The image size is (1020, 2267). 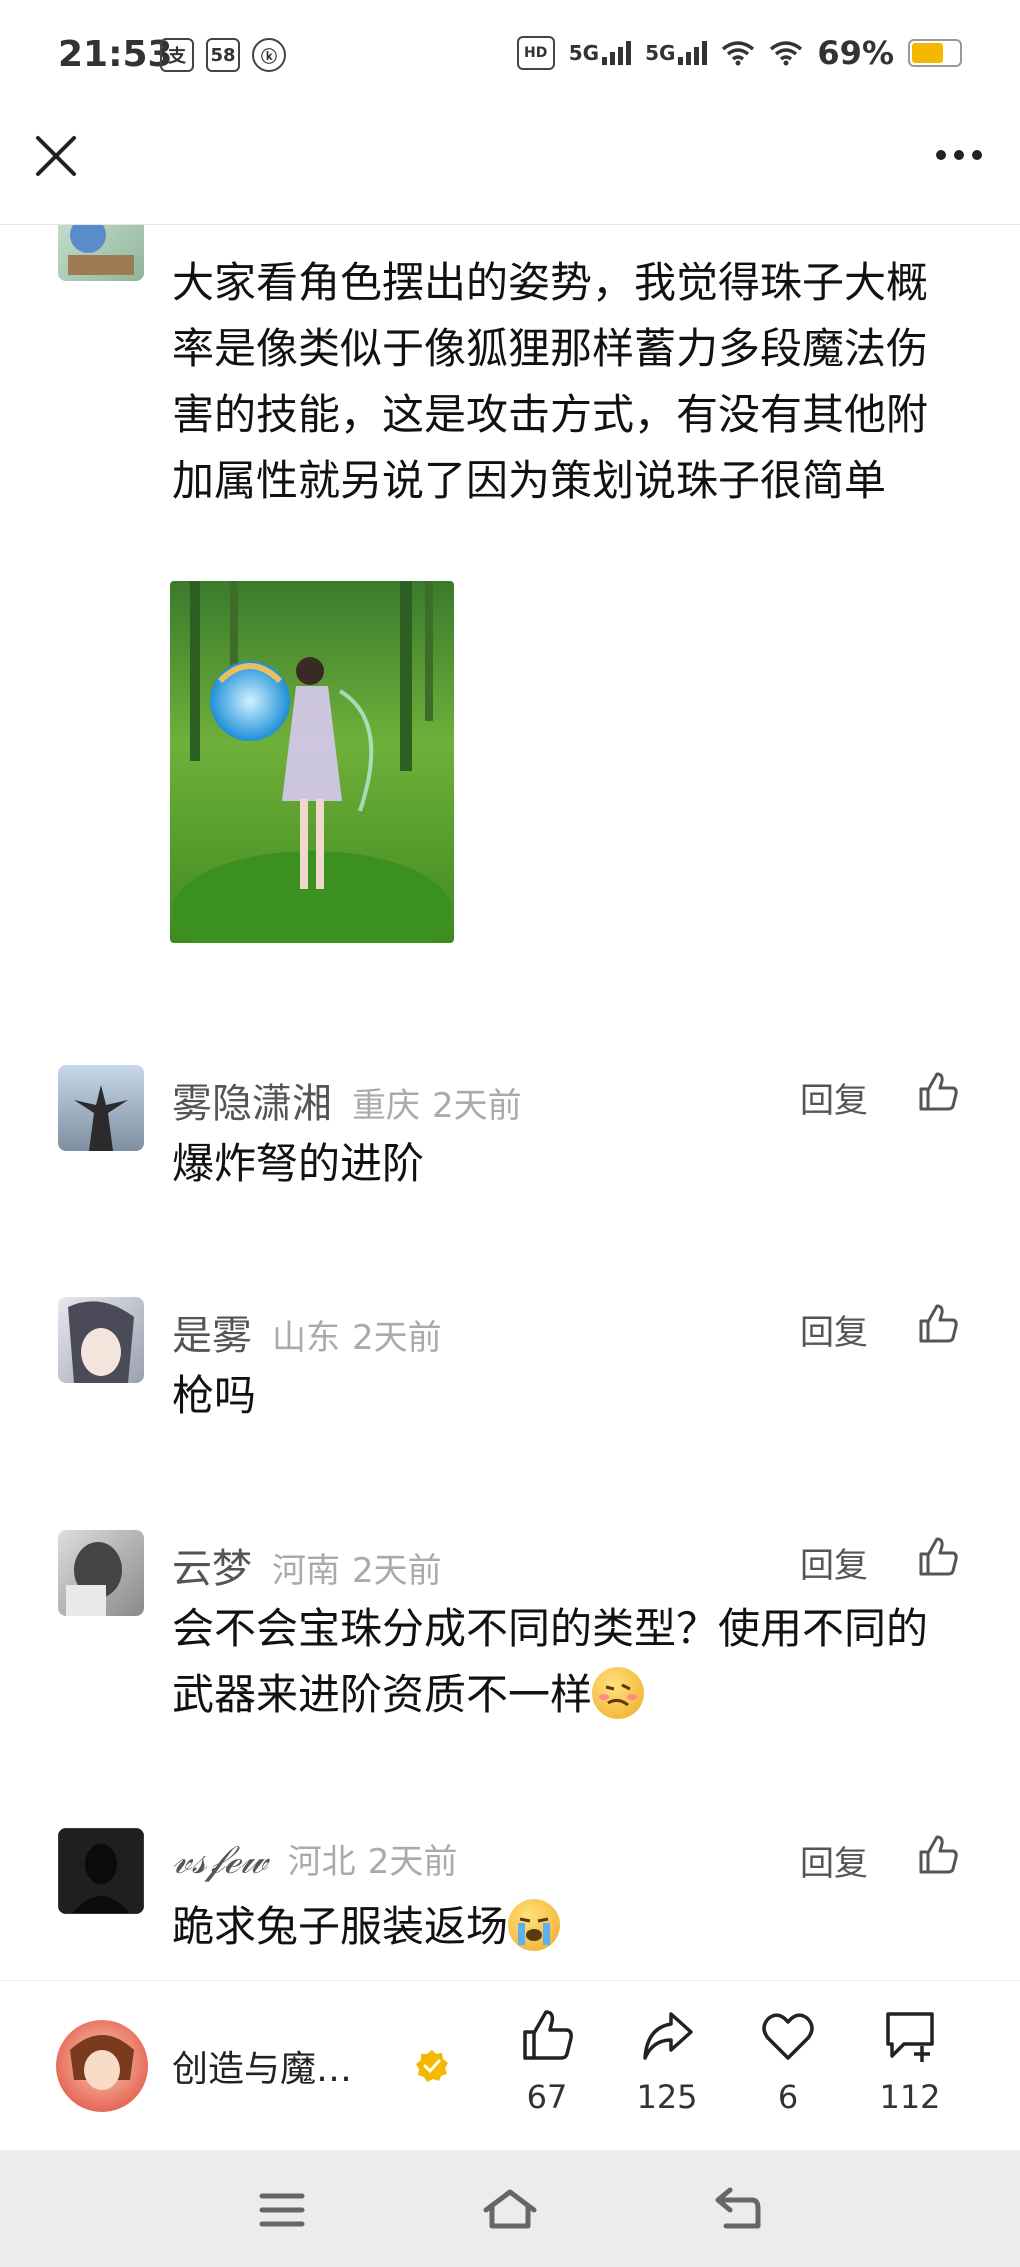 I want to click on comment-meta: 雾隐潇湘 重庆 2天前, so click(x=347, y=1100).